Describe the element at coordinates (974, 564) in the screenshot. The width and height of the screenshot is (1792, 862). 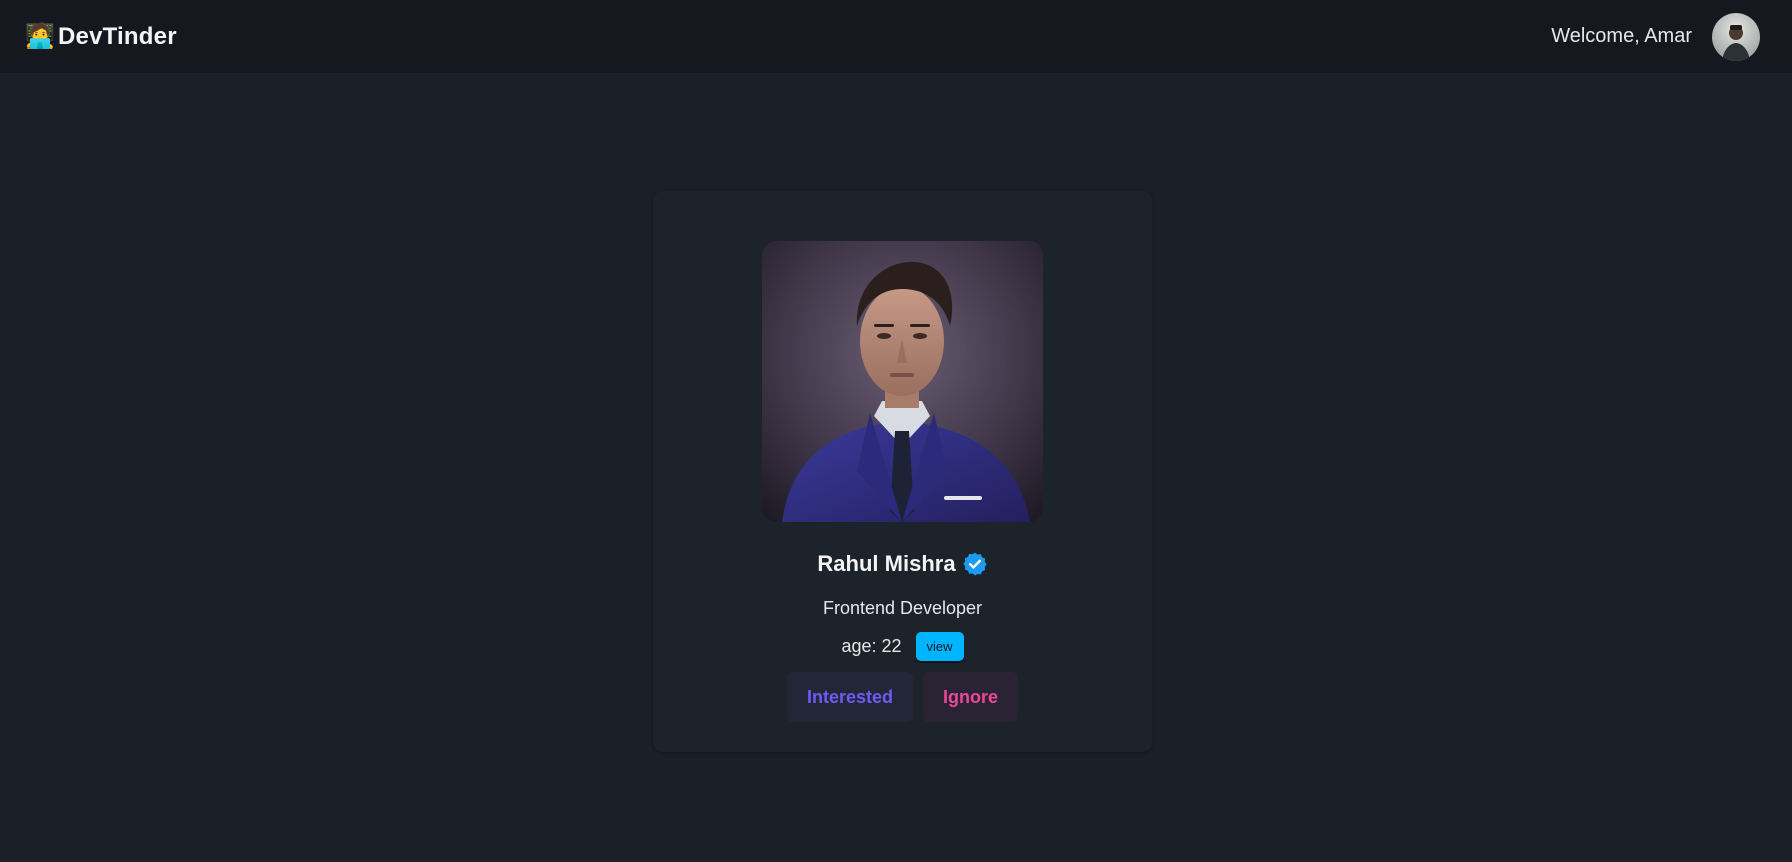
I see `verified-badge-icon` at that location.